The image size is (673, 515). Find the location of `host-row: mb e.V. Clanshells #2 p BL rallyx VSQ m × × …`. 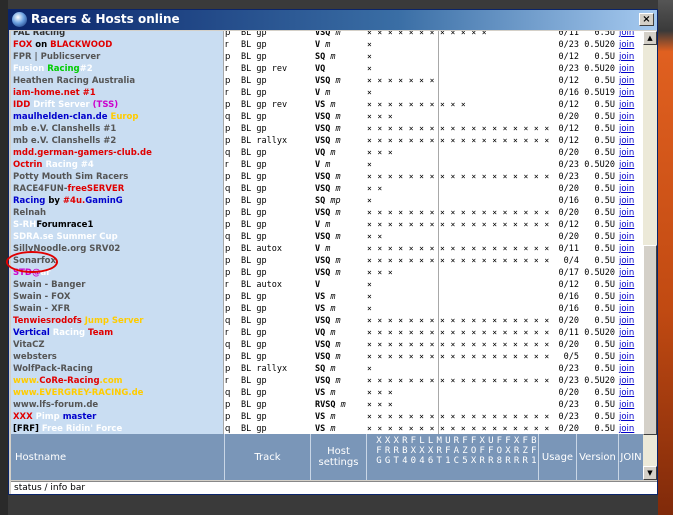

host-row: mb e.V. Clanshells #2 p BL rallyx VSQ m × × … is located at coordinates (327, 141).